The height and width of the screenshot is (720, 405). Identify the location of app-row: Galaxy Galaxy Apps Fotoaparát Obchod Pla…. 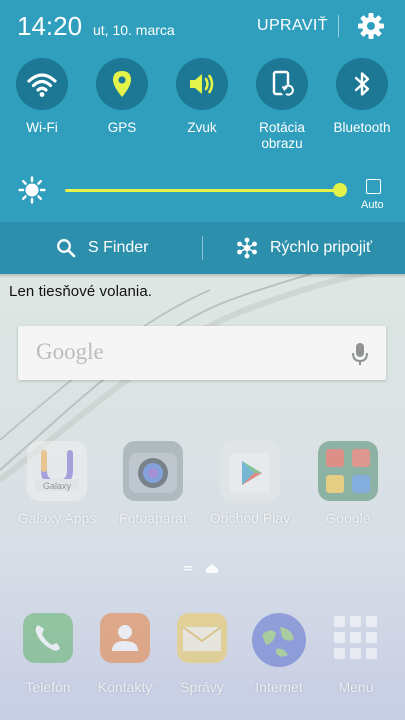
(202, 491).